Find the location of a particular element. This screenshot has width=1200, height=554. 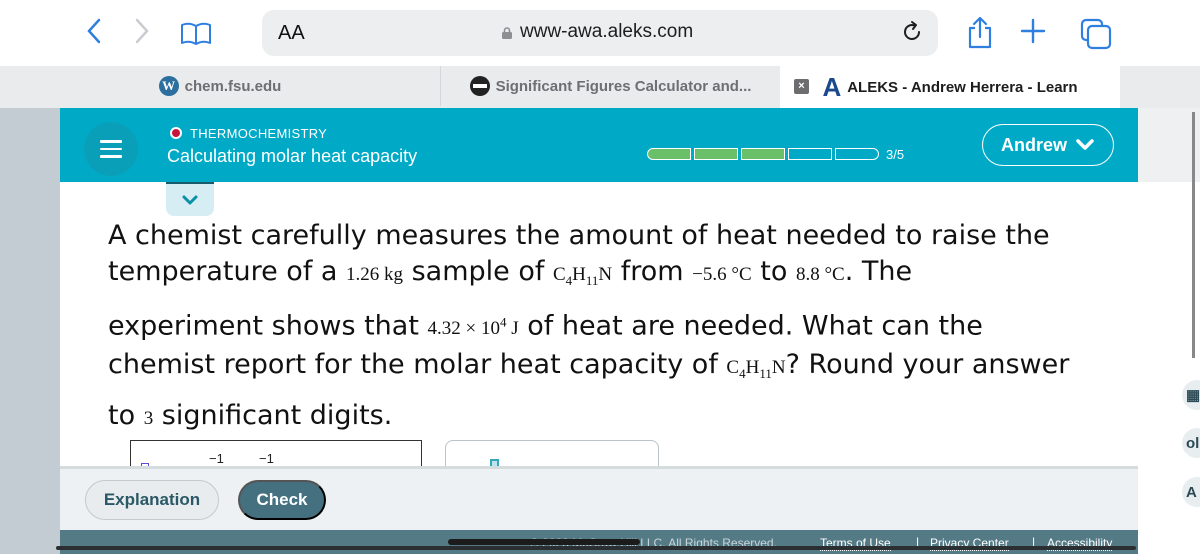

problem-text: of heat are needed. What can the is located at coordinates (750, 326).